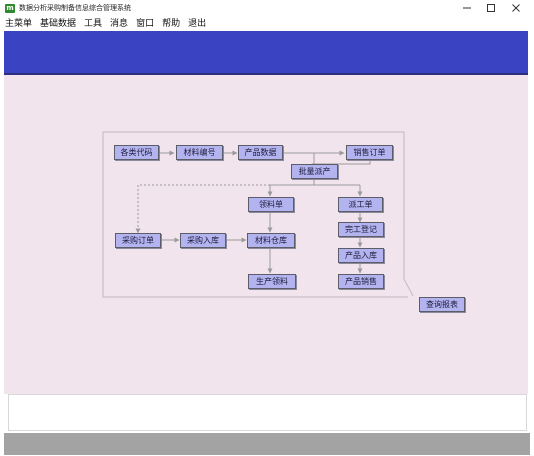  What do you see at coordinates (136, 152) in the screenshot?
I see `node-types-code: 各类代码` at bounding box center [136, 152].